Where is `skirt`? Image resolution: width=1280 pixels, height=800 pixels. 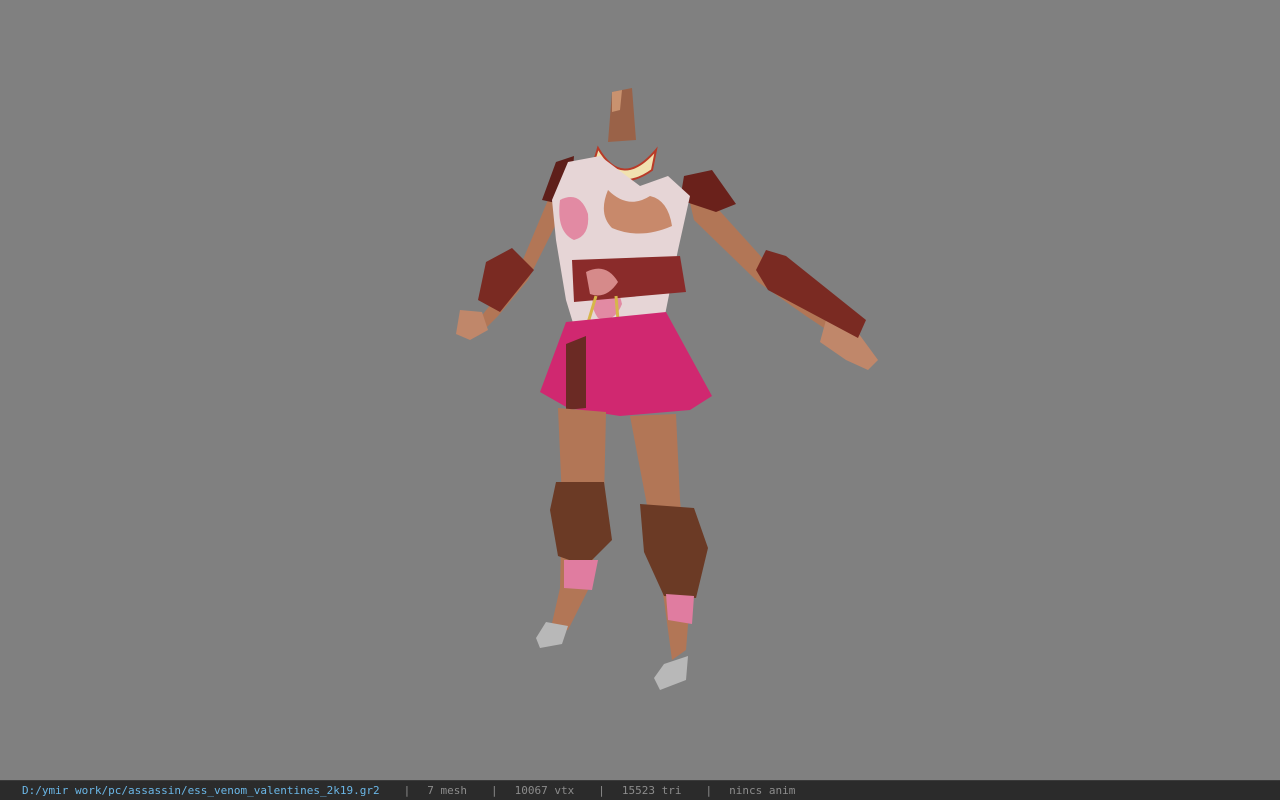
skirt is located at coordinates (626, 364).